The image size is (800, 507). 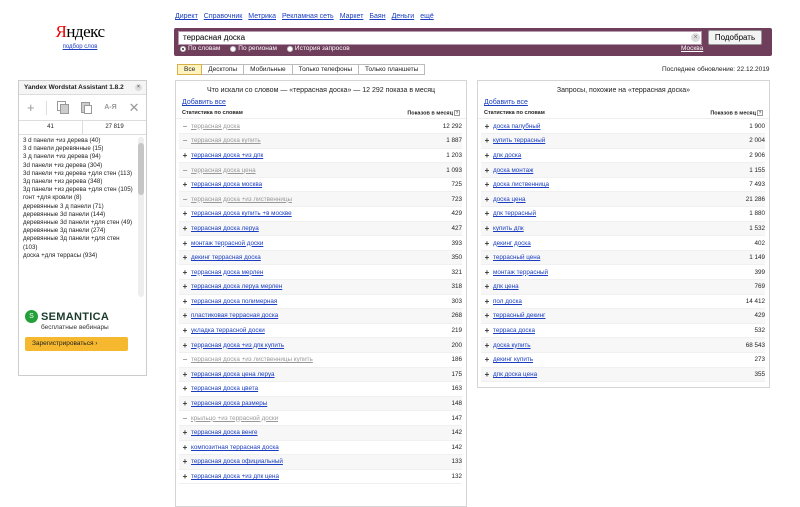 I want to click on mode-history: История запросов, so click(x=318, y=48).